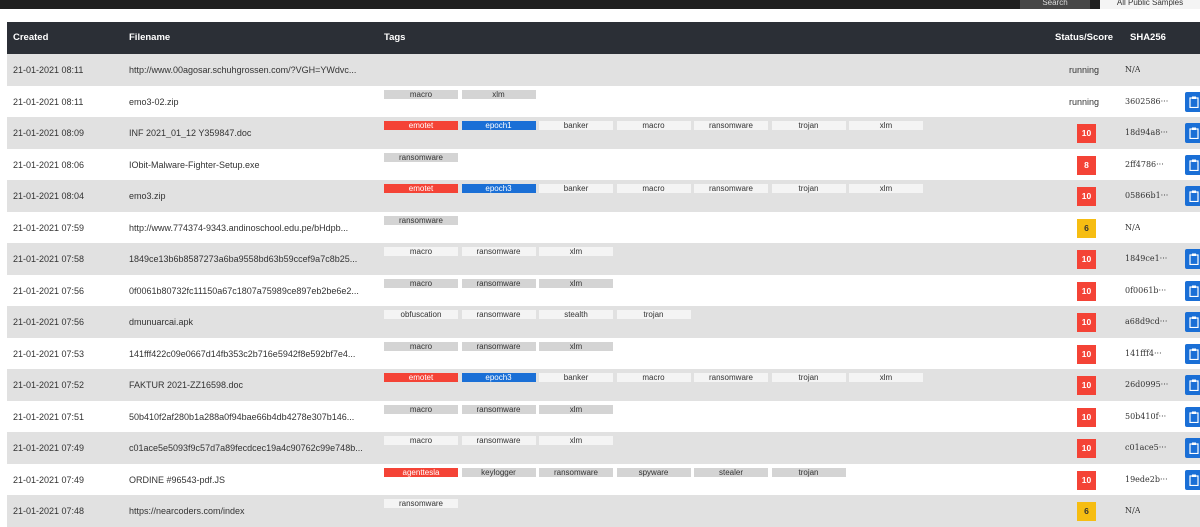 This screenshot has width=1200, height=527. What do you see at coordinates (498, 472) in the screenshot?
I see `tag-keylogger: keylogger` at bounding box center [498, 472].